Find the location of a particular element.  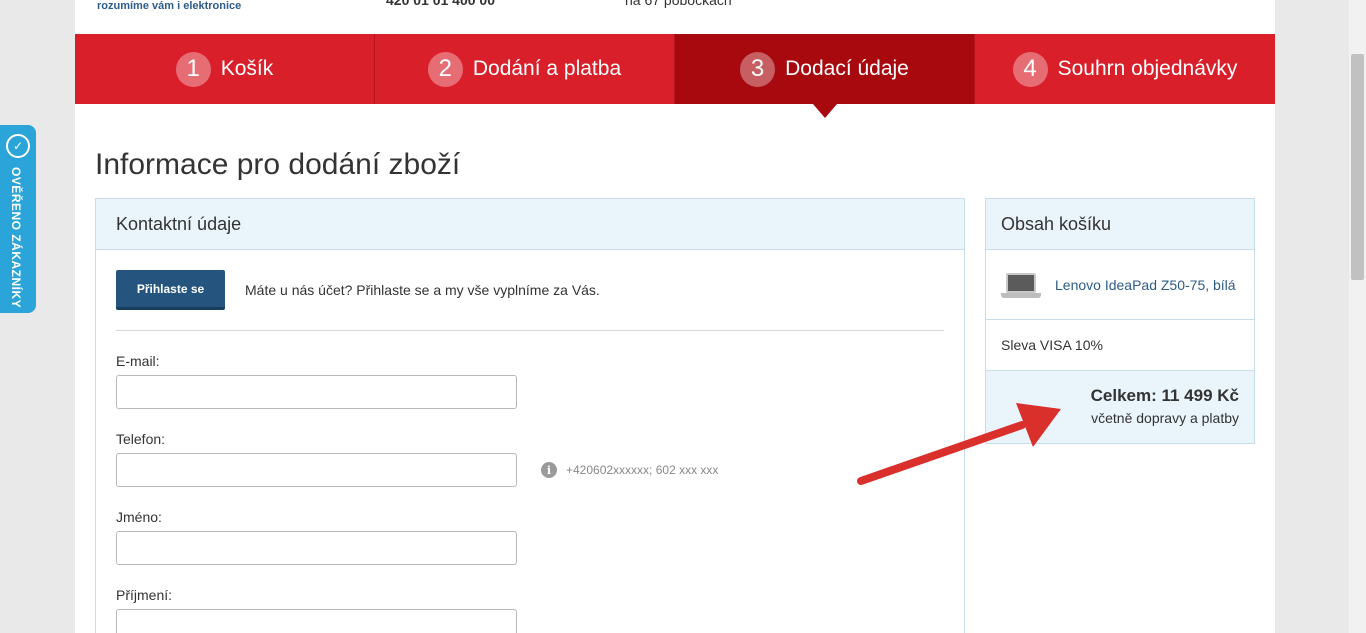

step-label: Dodací údaje is located at coordinates (847, 68).